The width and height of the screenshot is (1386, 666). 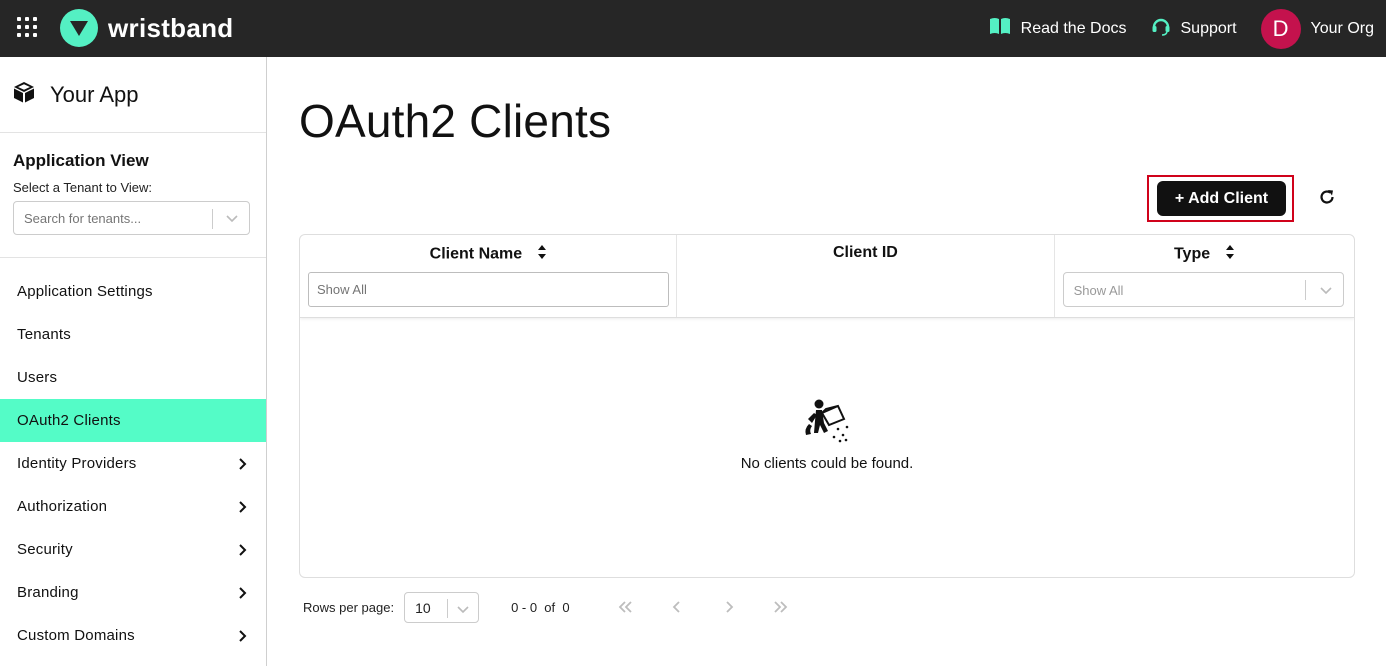 I want to click on headset-icon, so click(x=1161, y=28).